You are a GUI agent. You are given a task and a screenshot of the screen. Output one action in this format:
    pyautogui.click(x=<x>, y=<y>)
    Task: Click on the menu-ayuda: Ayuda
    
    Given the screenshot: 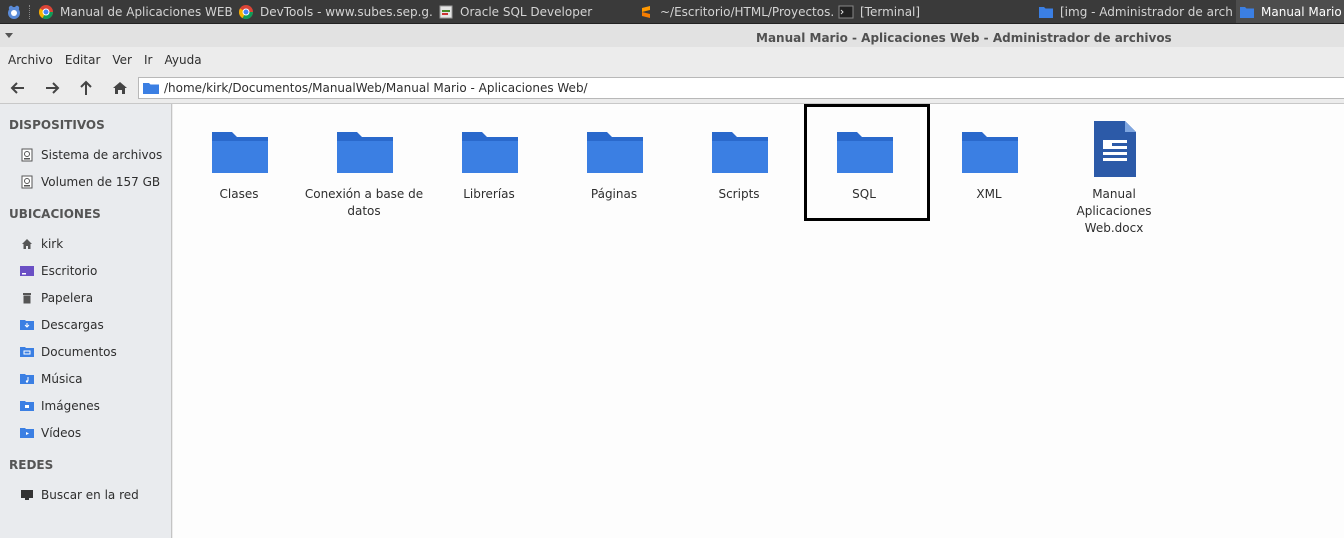 What is the action you would take?
    pyautogui.click(x=182, y=60)
    